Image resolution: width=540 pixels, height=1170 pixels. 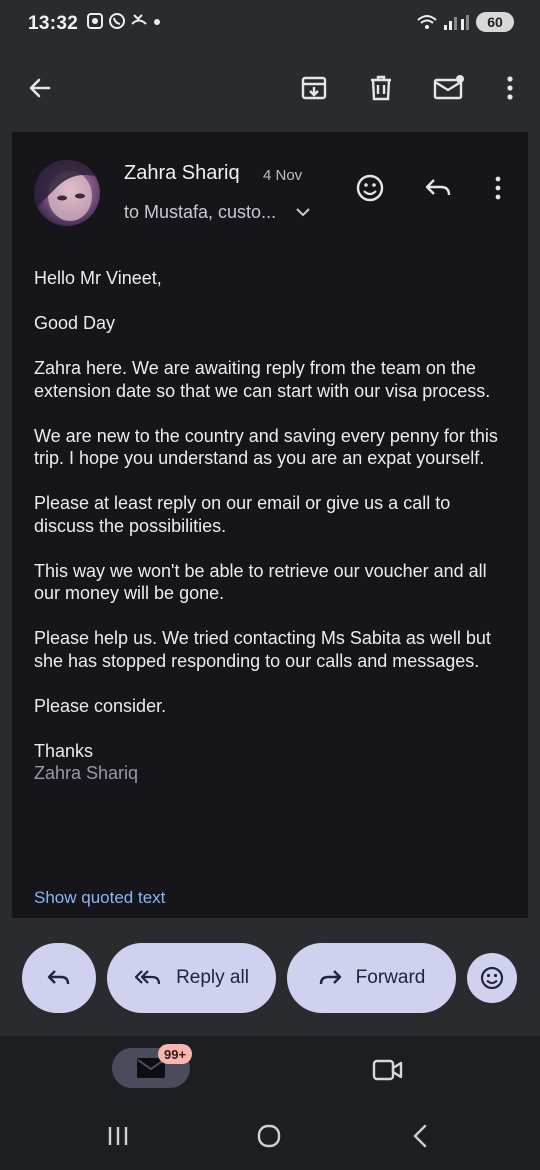 I want to click on archive-button, so click(x=314, y=88).